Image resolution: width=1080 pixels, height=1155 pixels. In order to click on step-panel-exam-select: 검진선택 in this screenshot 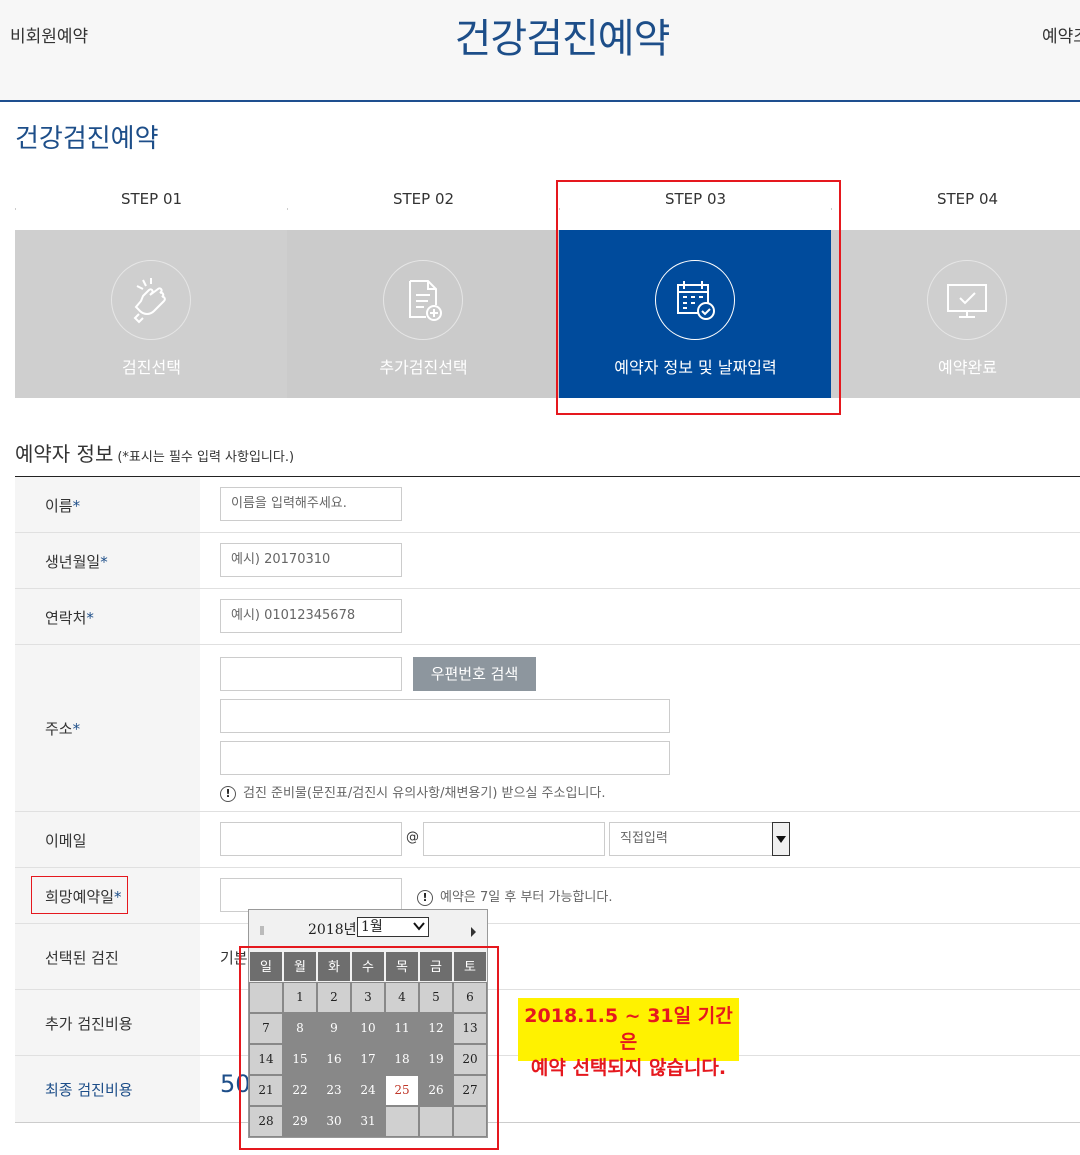, I will do `click(151, 314)`.